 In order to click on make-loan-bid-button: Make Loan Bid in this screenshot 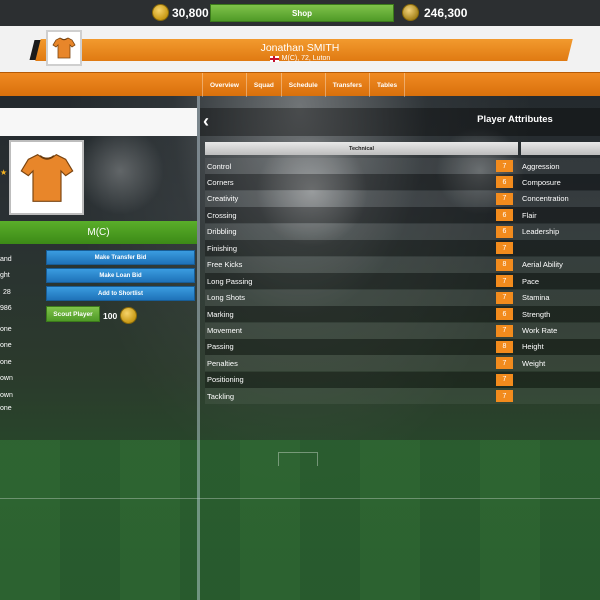, I will do `click(120, 275)`.